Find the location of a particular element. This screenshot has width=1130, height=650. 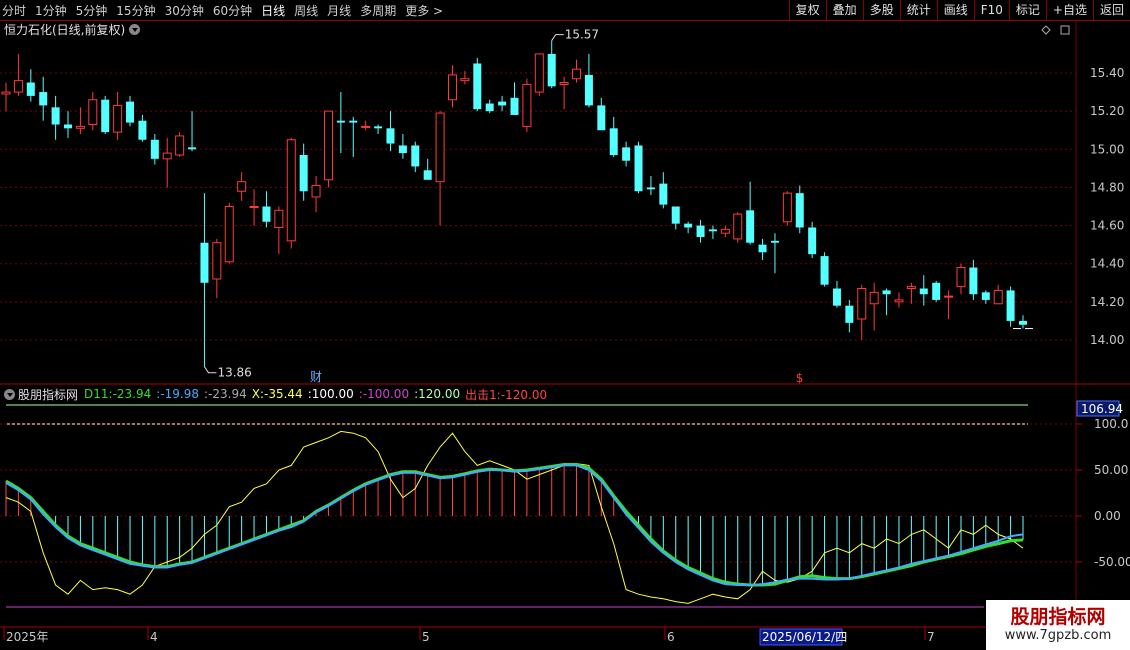

price-label: 14.60 is located at coordinates (1107, 226).